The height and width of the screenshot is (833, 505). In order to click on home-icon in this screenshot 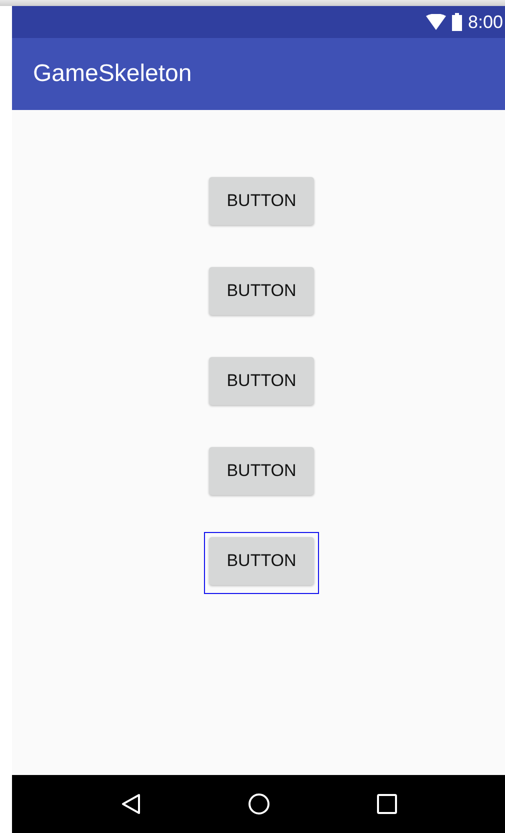, I will do `click(259, 804)`.